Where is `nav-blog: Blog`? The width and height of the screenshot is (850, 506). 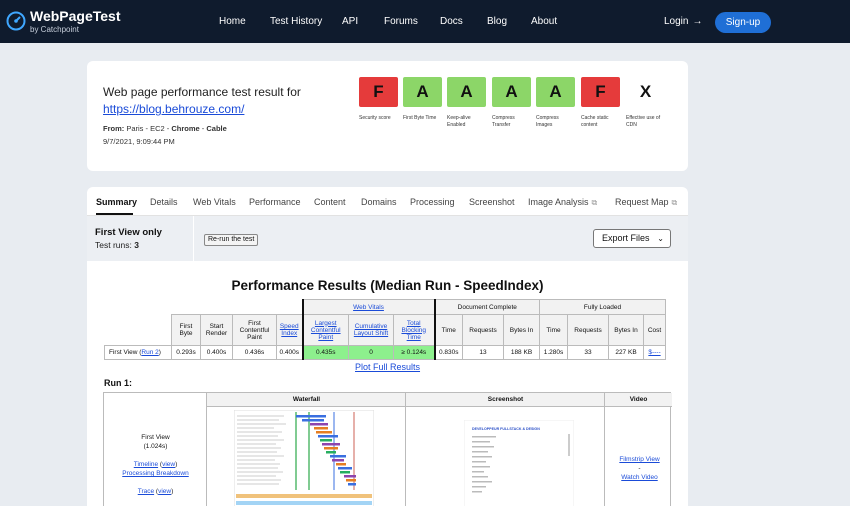 nav-blog: Blog is located at coordinates (497, 21).